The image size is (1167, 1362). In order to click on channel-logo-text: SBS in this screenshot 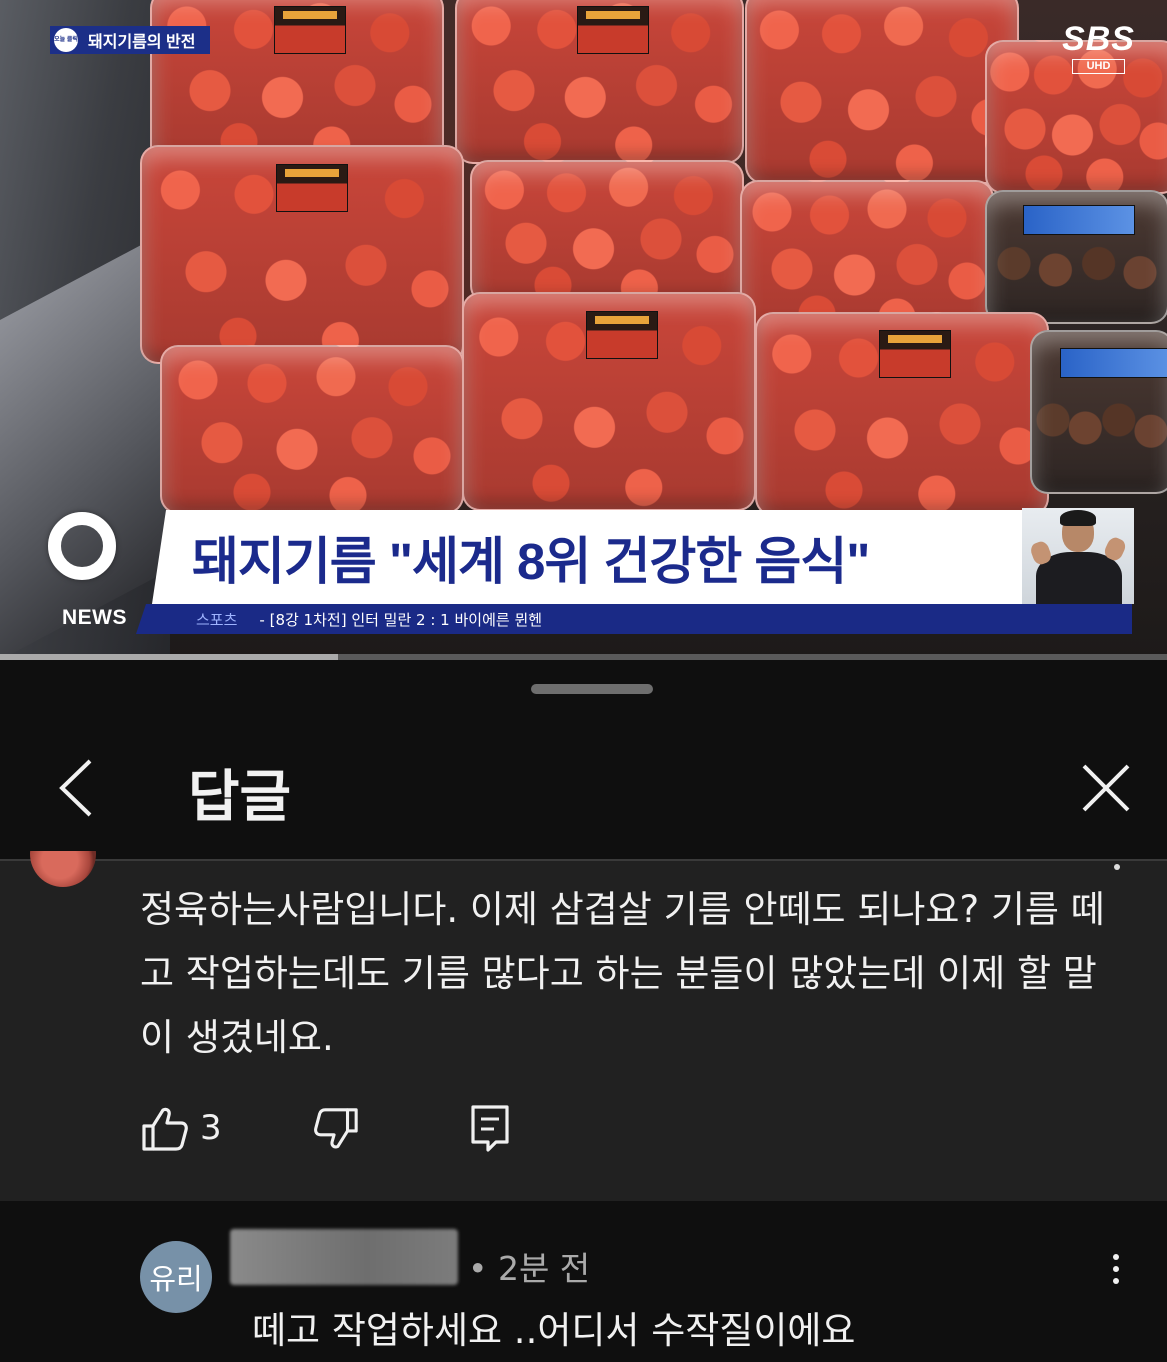, I will do `click(1098, 39)`.